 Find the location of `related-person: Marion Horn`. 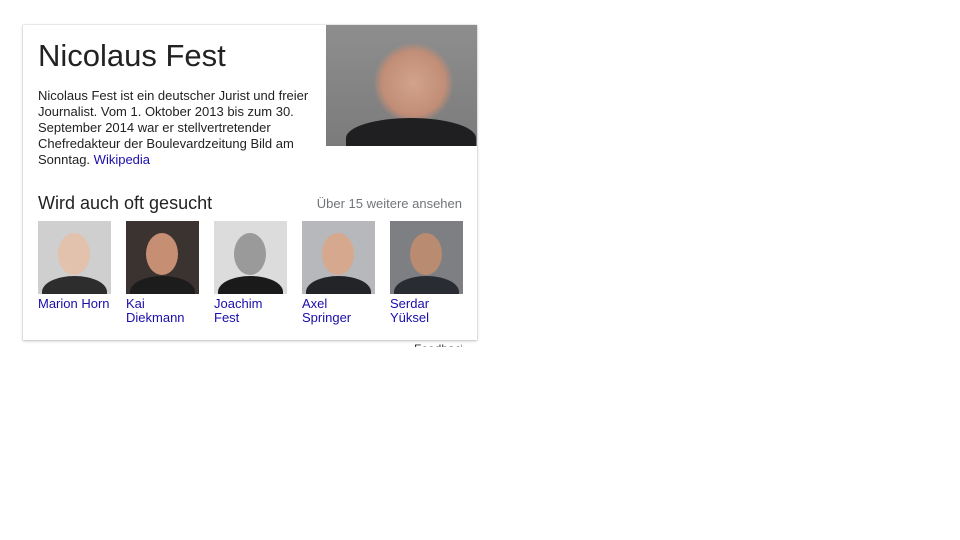

related-person: Marion Horn is located at coordinates (74, 266).